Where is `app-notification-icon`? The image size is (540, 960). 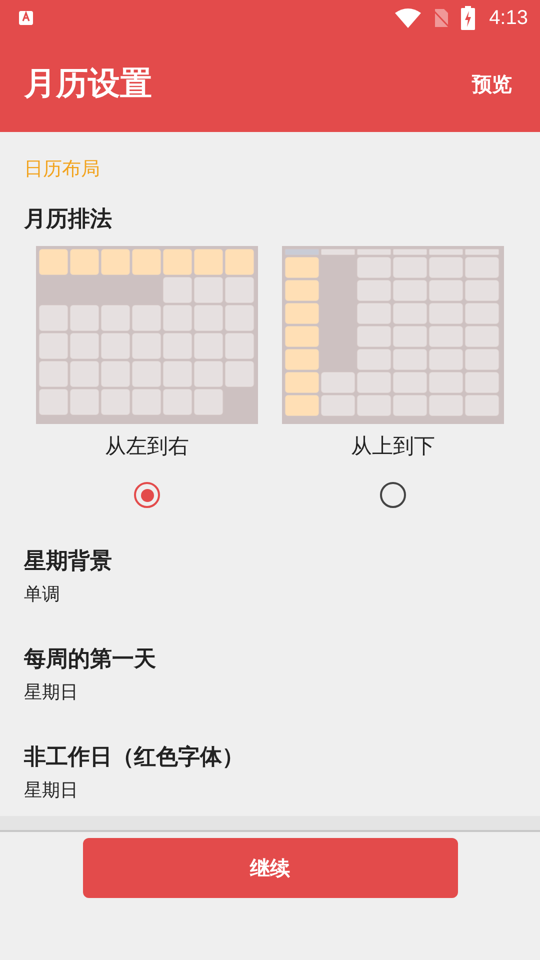 app-notification-icon is located at coordinates (26, 18).